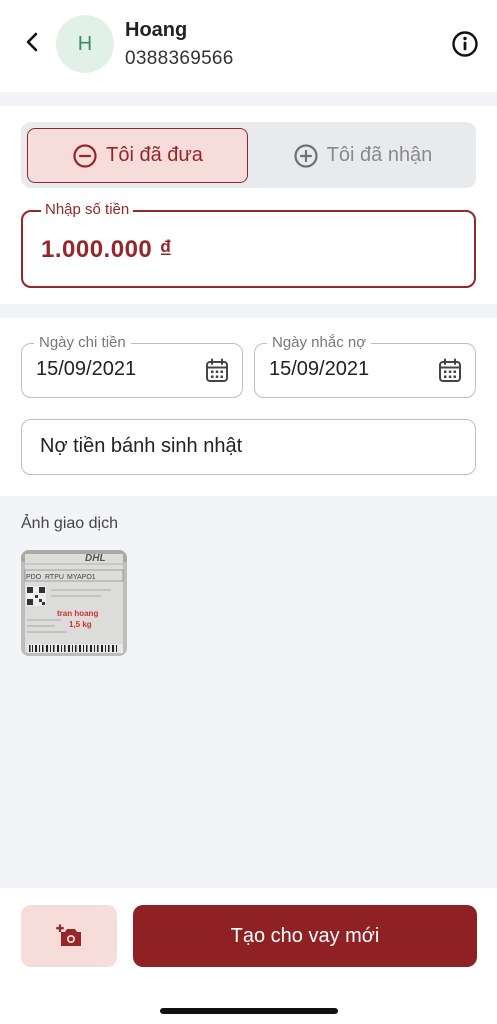 The width and height of the screenshot is (497, 1024). What do you see at coordinates (80, 624) in the screenshot?
I see `thumb-handwritten-weight: 1,5 kg` at bounding box center [80, 624].